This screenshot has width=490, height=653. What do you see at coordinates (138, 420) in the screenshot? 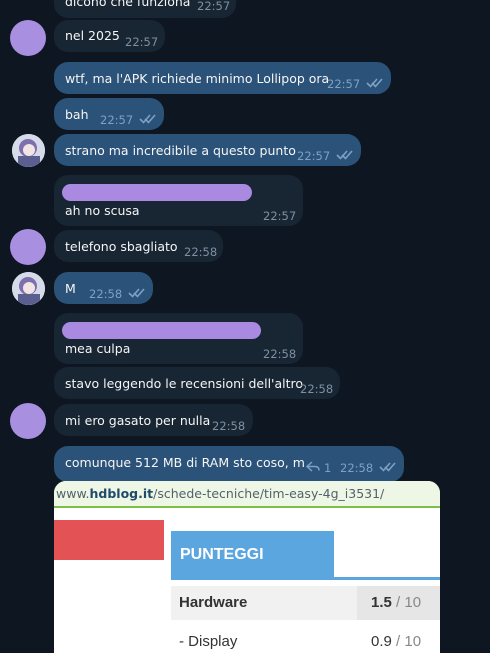
I see `message-text: mi ero gasato per nulla` at bounding box center [138, 420].